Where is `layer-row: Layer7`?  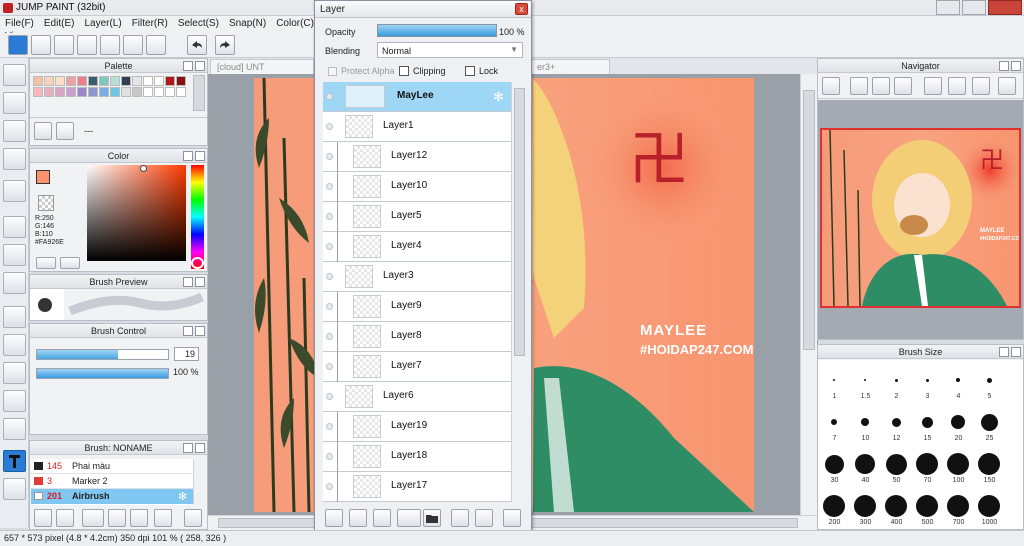
layer-row: Layer7 is located at coordinates (417, 367).